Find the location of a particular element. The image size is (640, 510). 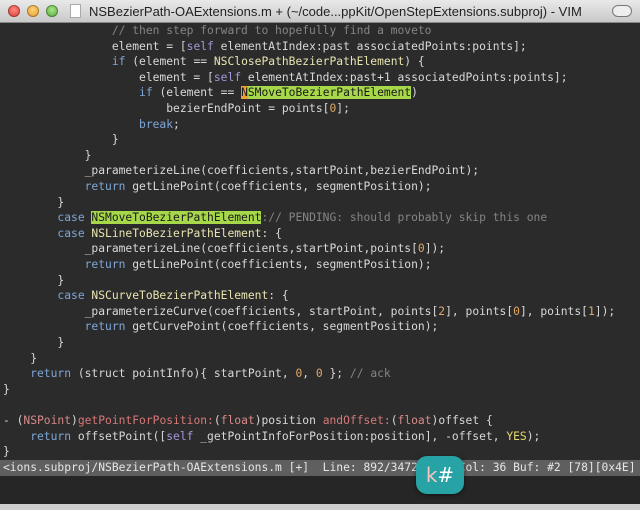

code-line: case NSCurveToBezierPathElement: { is located at coordinates (146, 296).